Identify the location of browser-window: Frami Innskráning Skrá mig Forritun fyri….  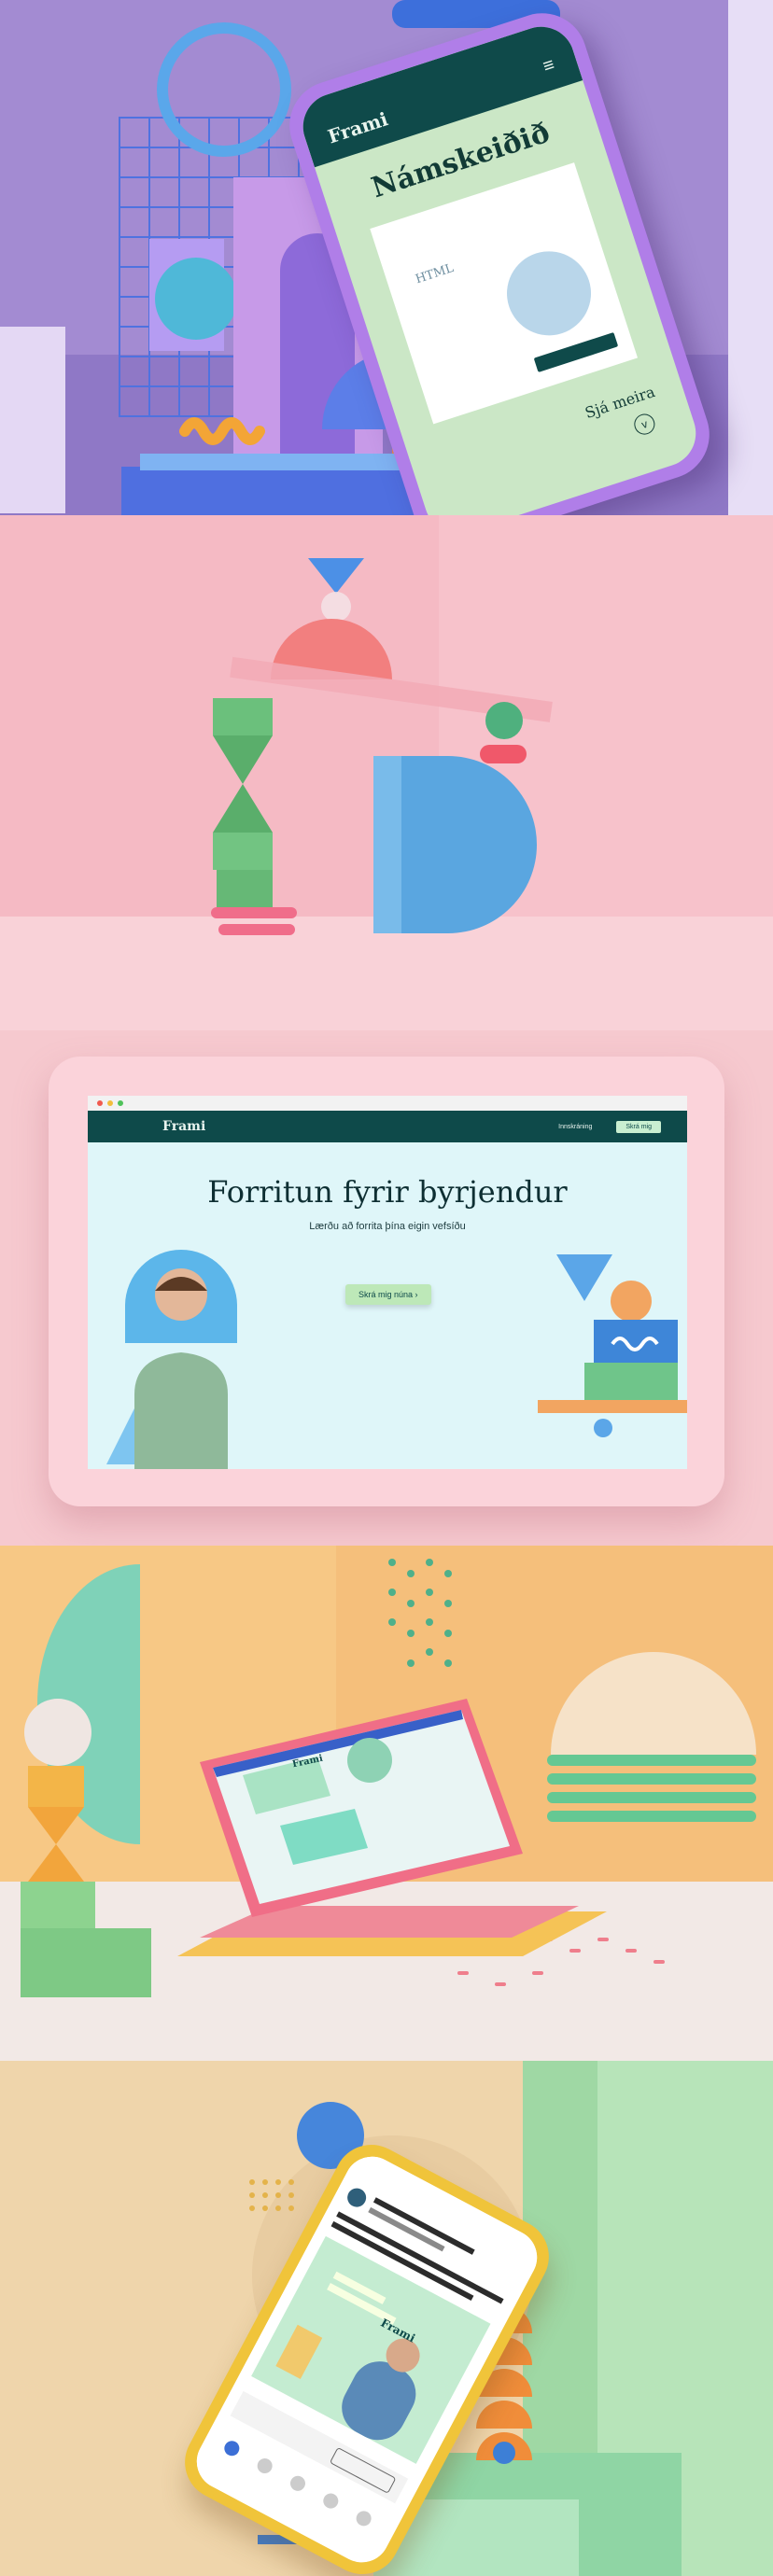
(388, 1282).